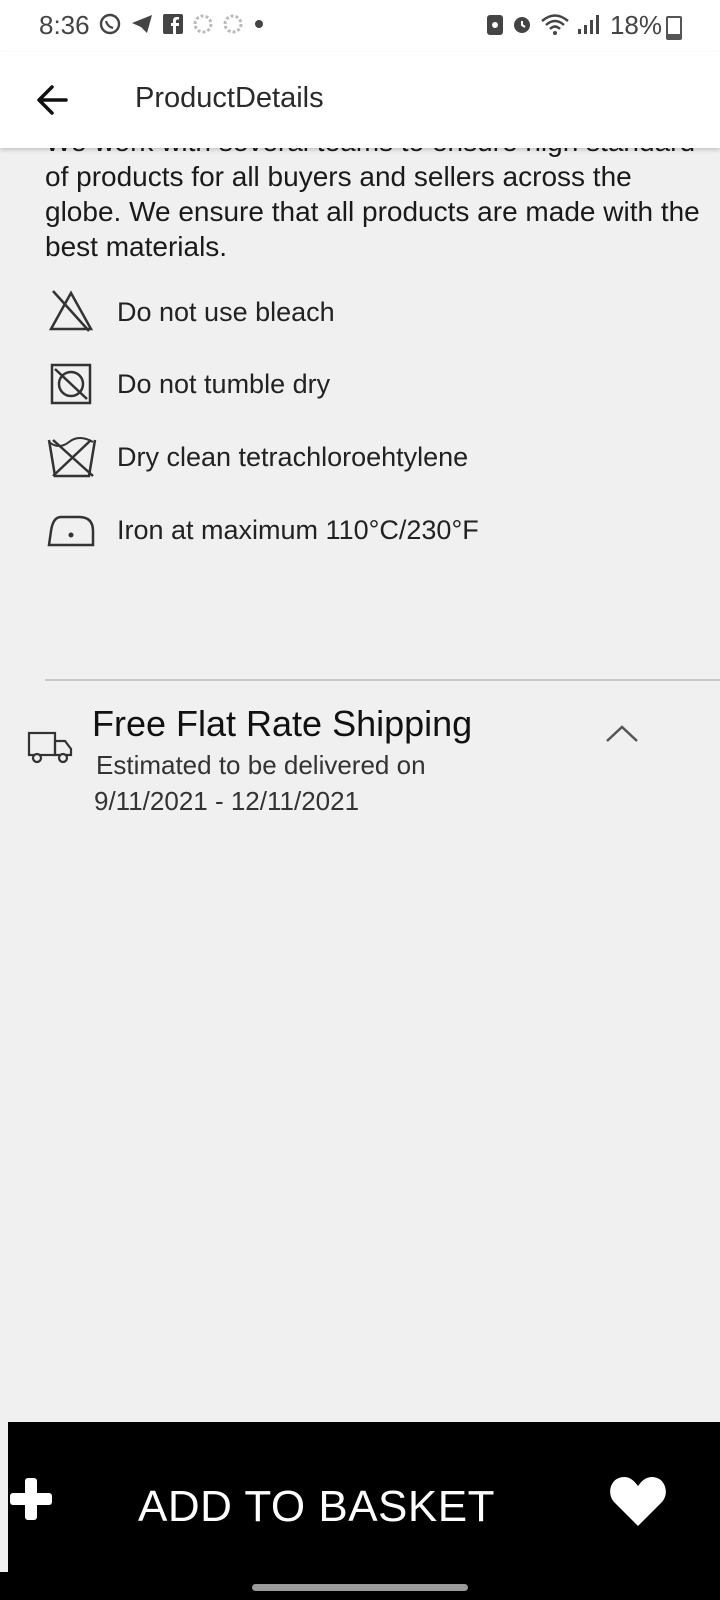 The height and width of the screenshot is (1600, 720). I want to click on alarm-icon, so click(522, 25).